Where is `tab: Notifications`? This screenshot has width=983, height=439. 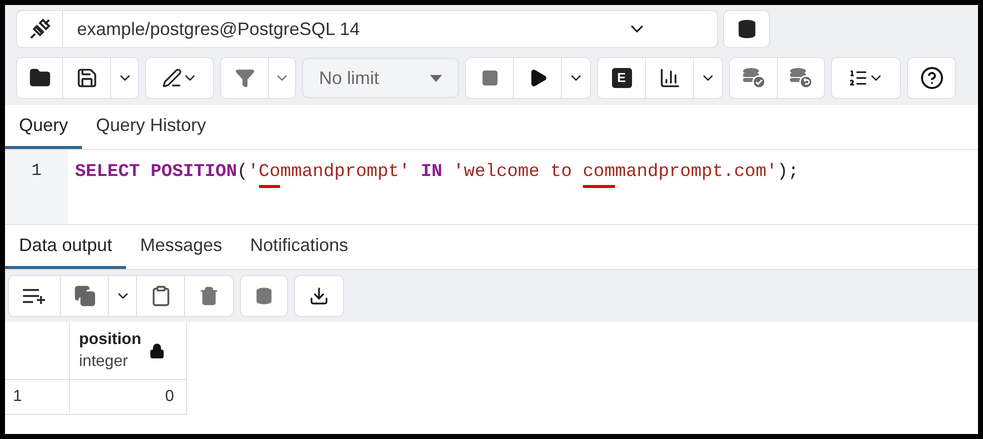
tab: Notifications is located at coordinates (299, 247).